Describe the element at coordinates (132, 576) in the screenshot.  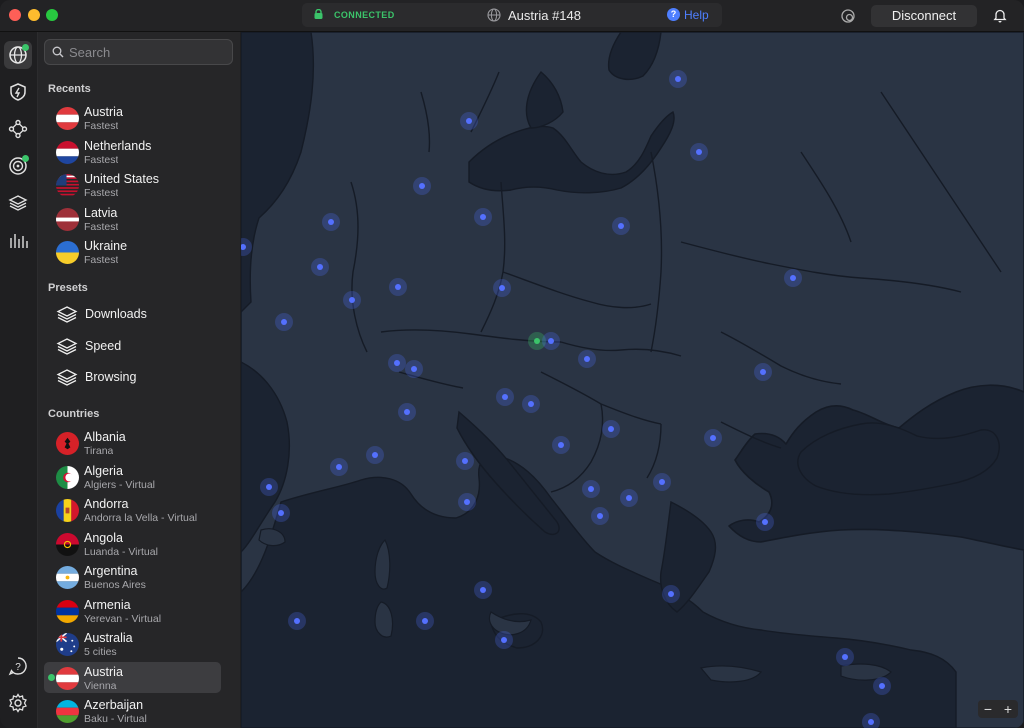
I see `country-item: Argentina Buenos Aires` at that location.